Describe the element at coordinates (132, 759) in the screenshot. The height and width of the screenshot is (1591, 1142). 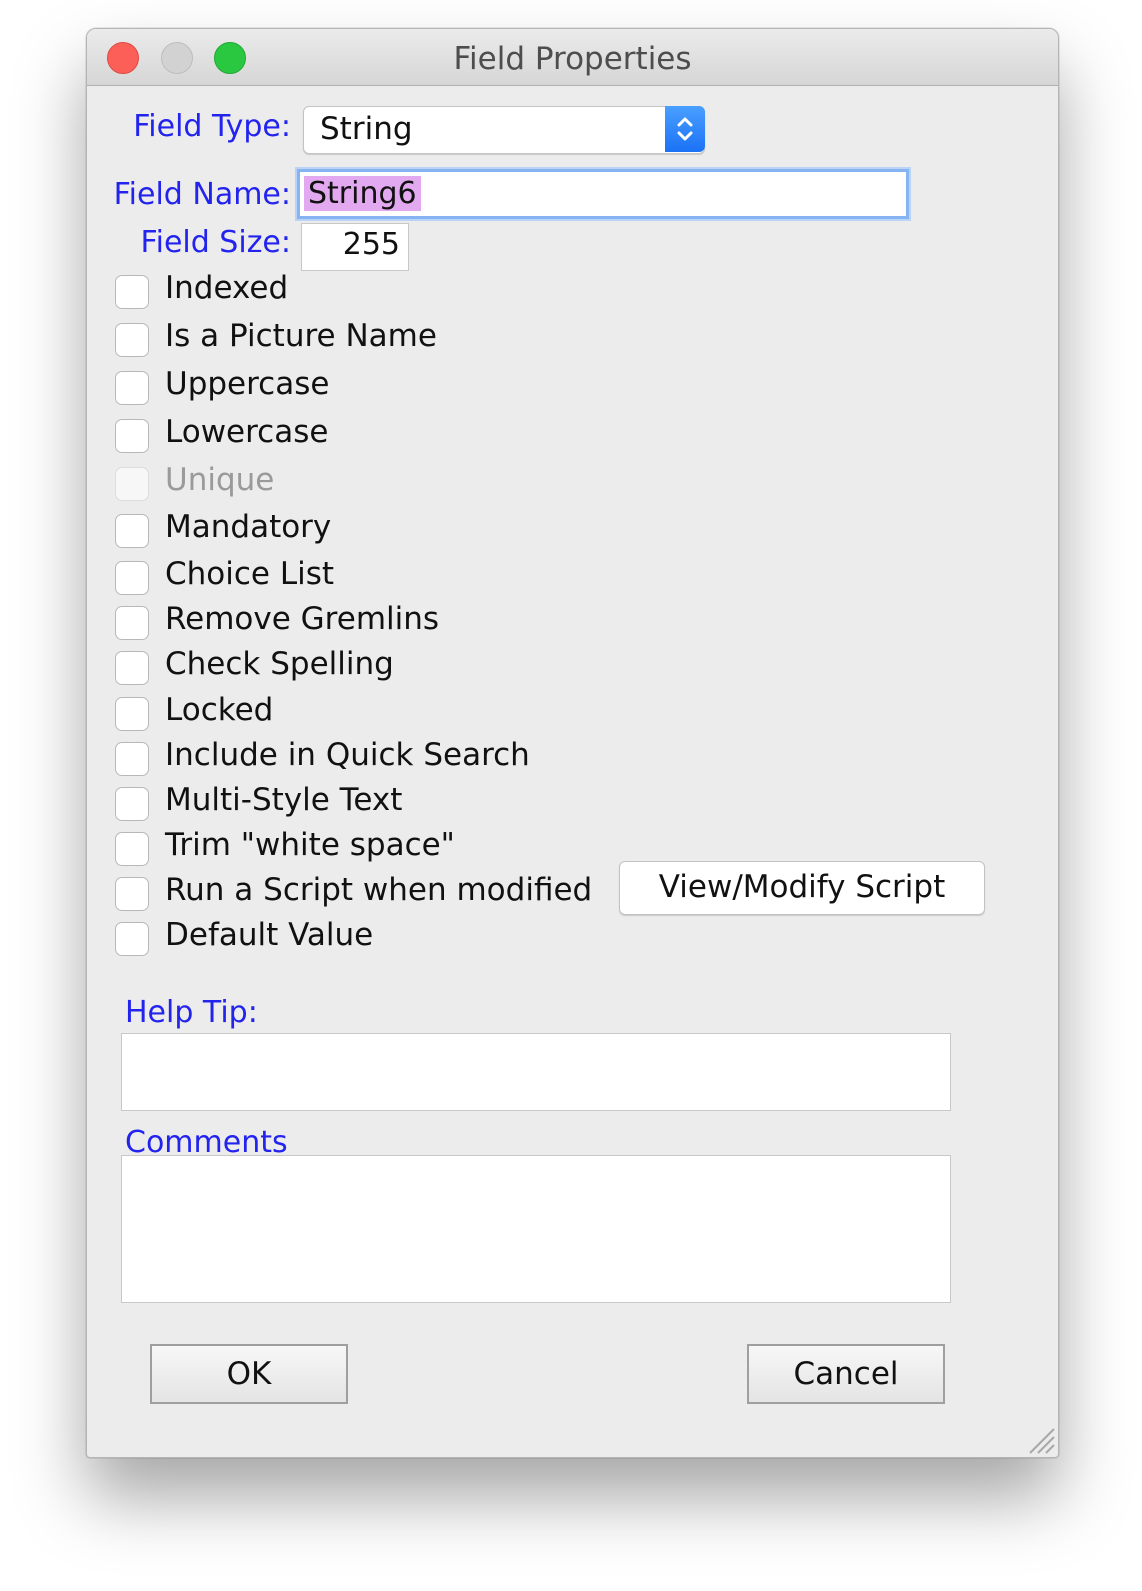
I see `include-quick-search-checkbox` at that location.